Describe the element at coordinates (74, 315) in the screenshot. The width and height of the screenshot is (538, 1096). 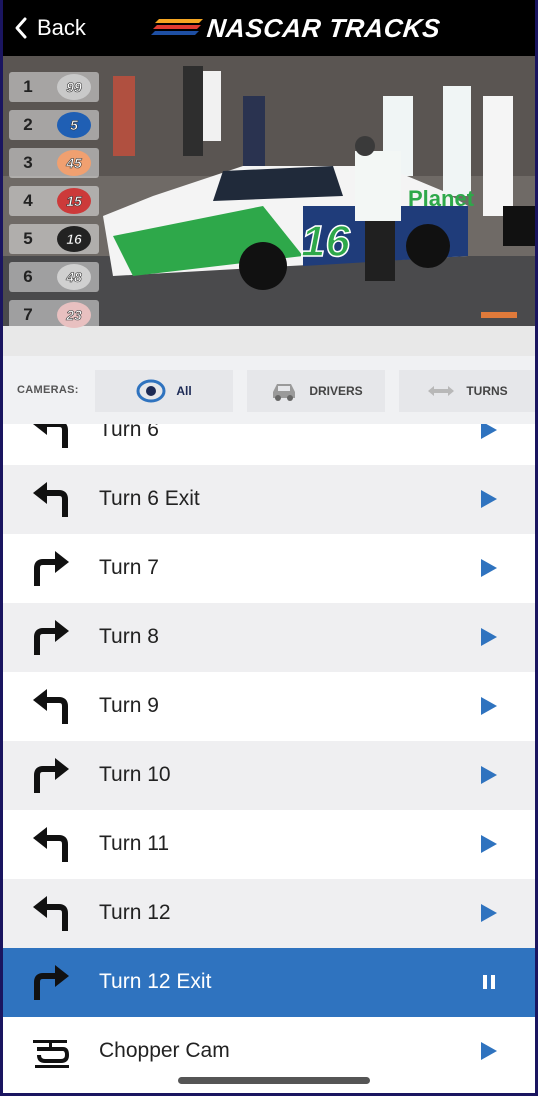
I see `car-number-badge: 23` at that location.